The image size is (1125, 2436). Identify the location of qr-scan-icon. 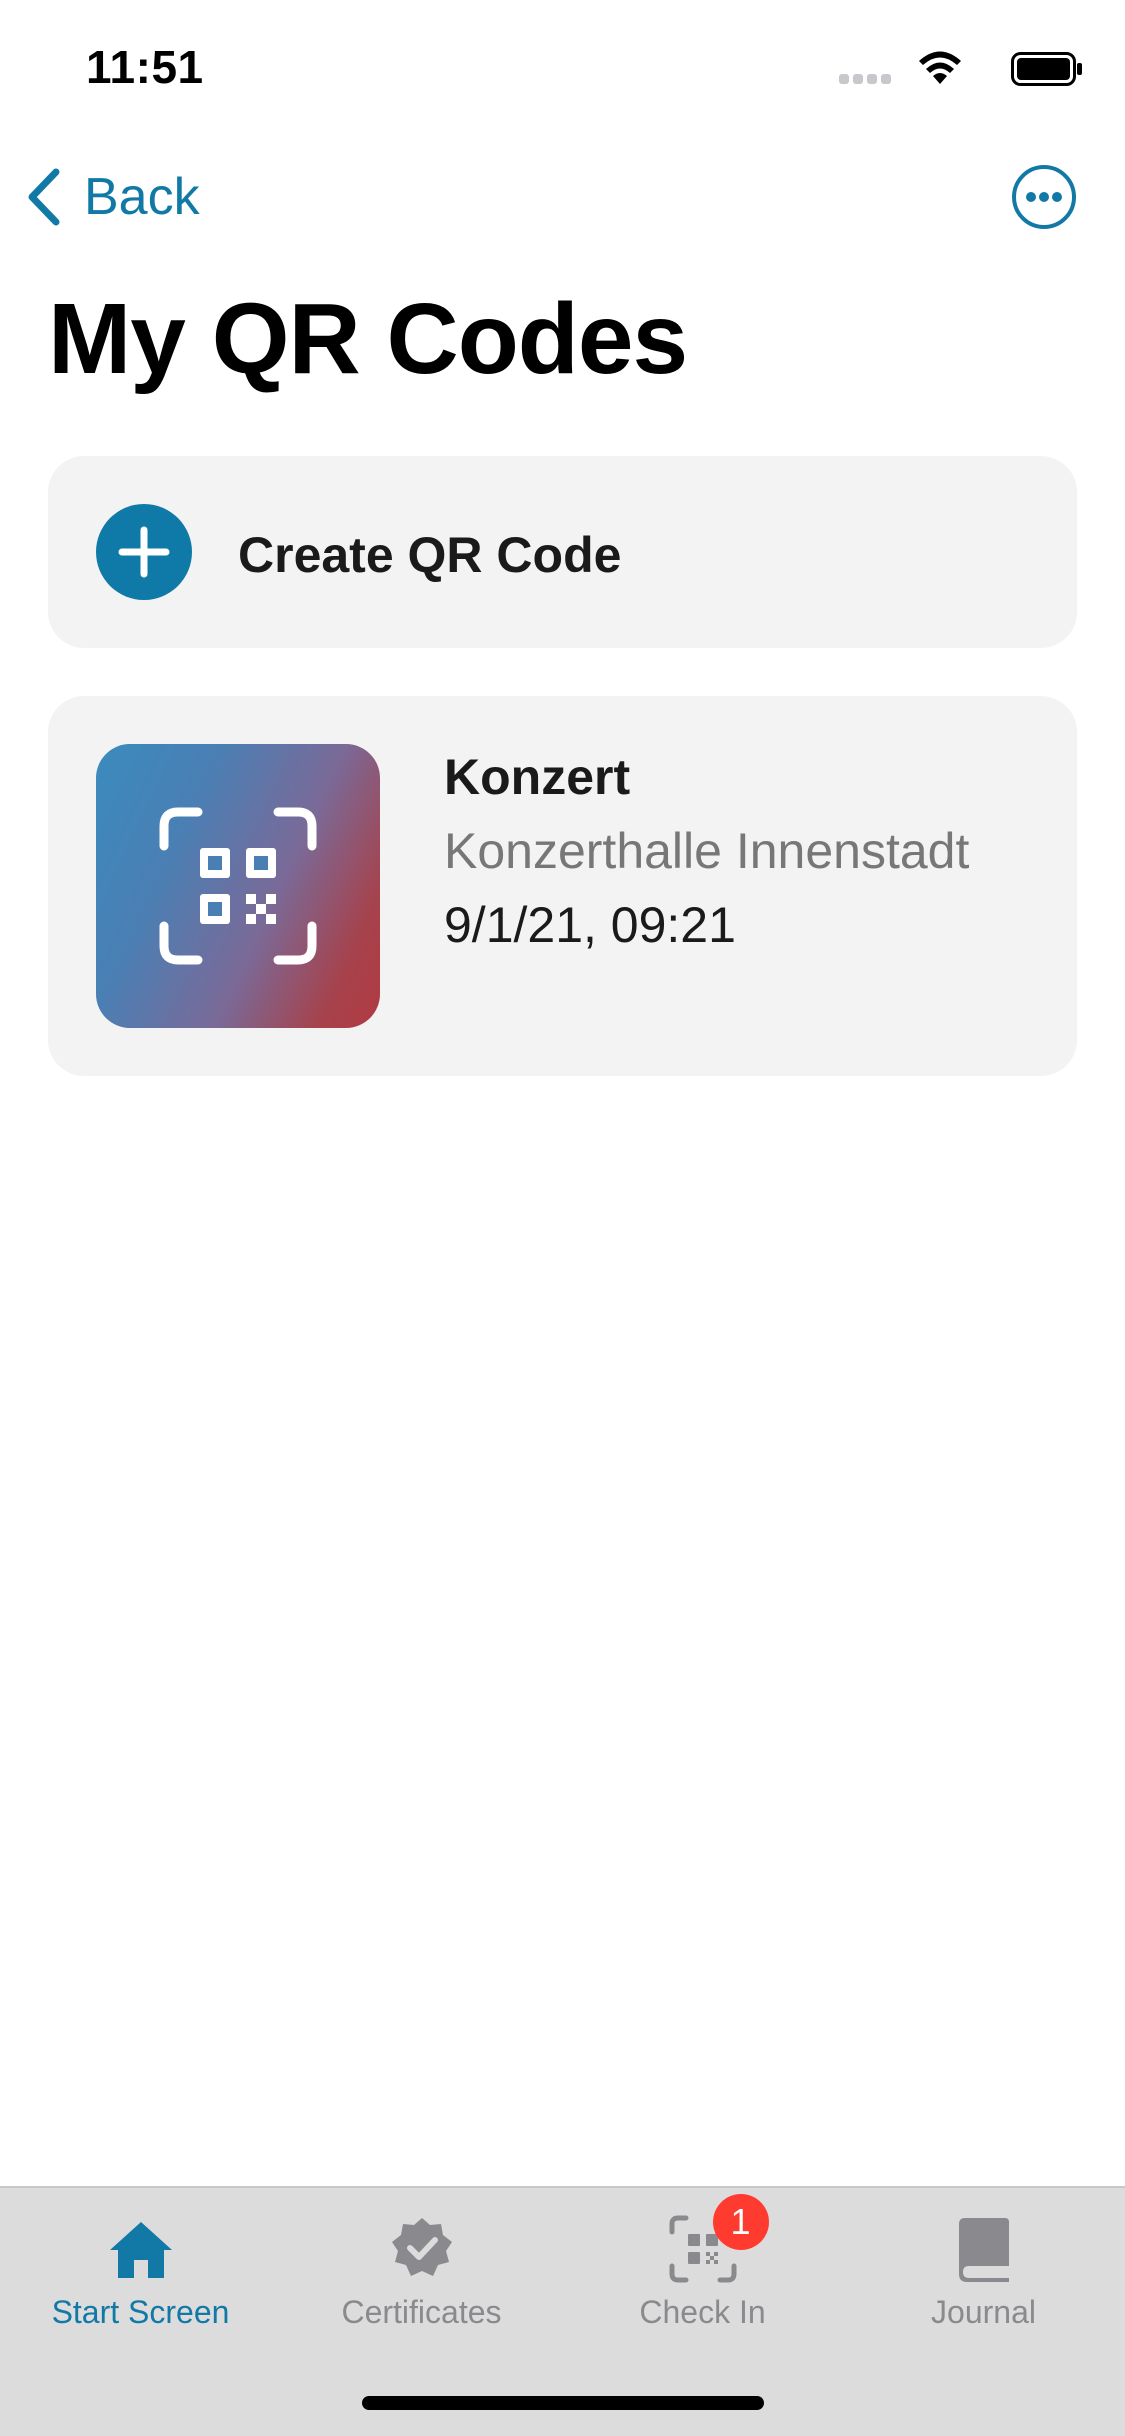
(238, 886).